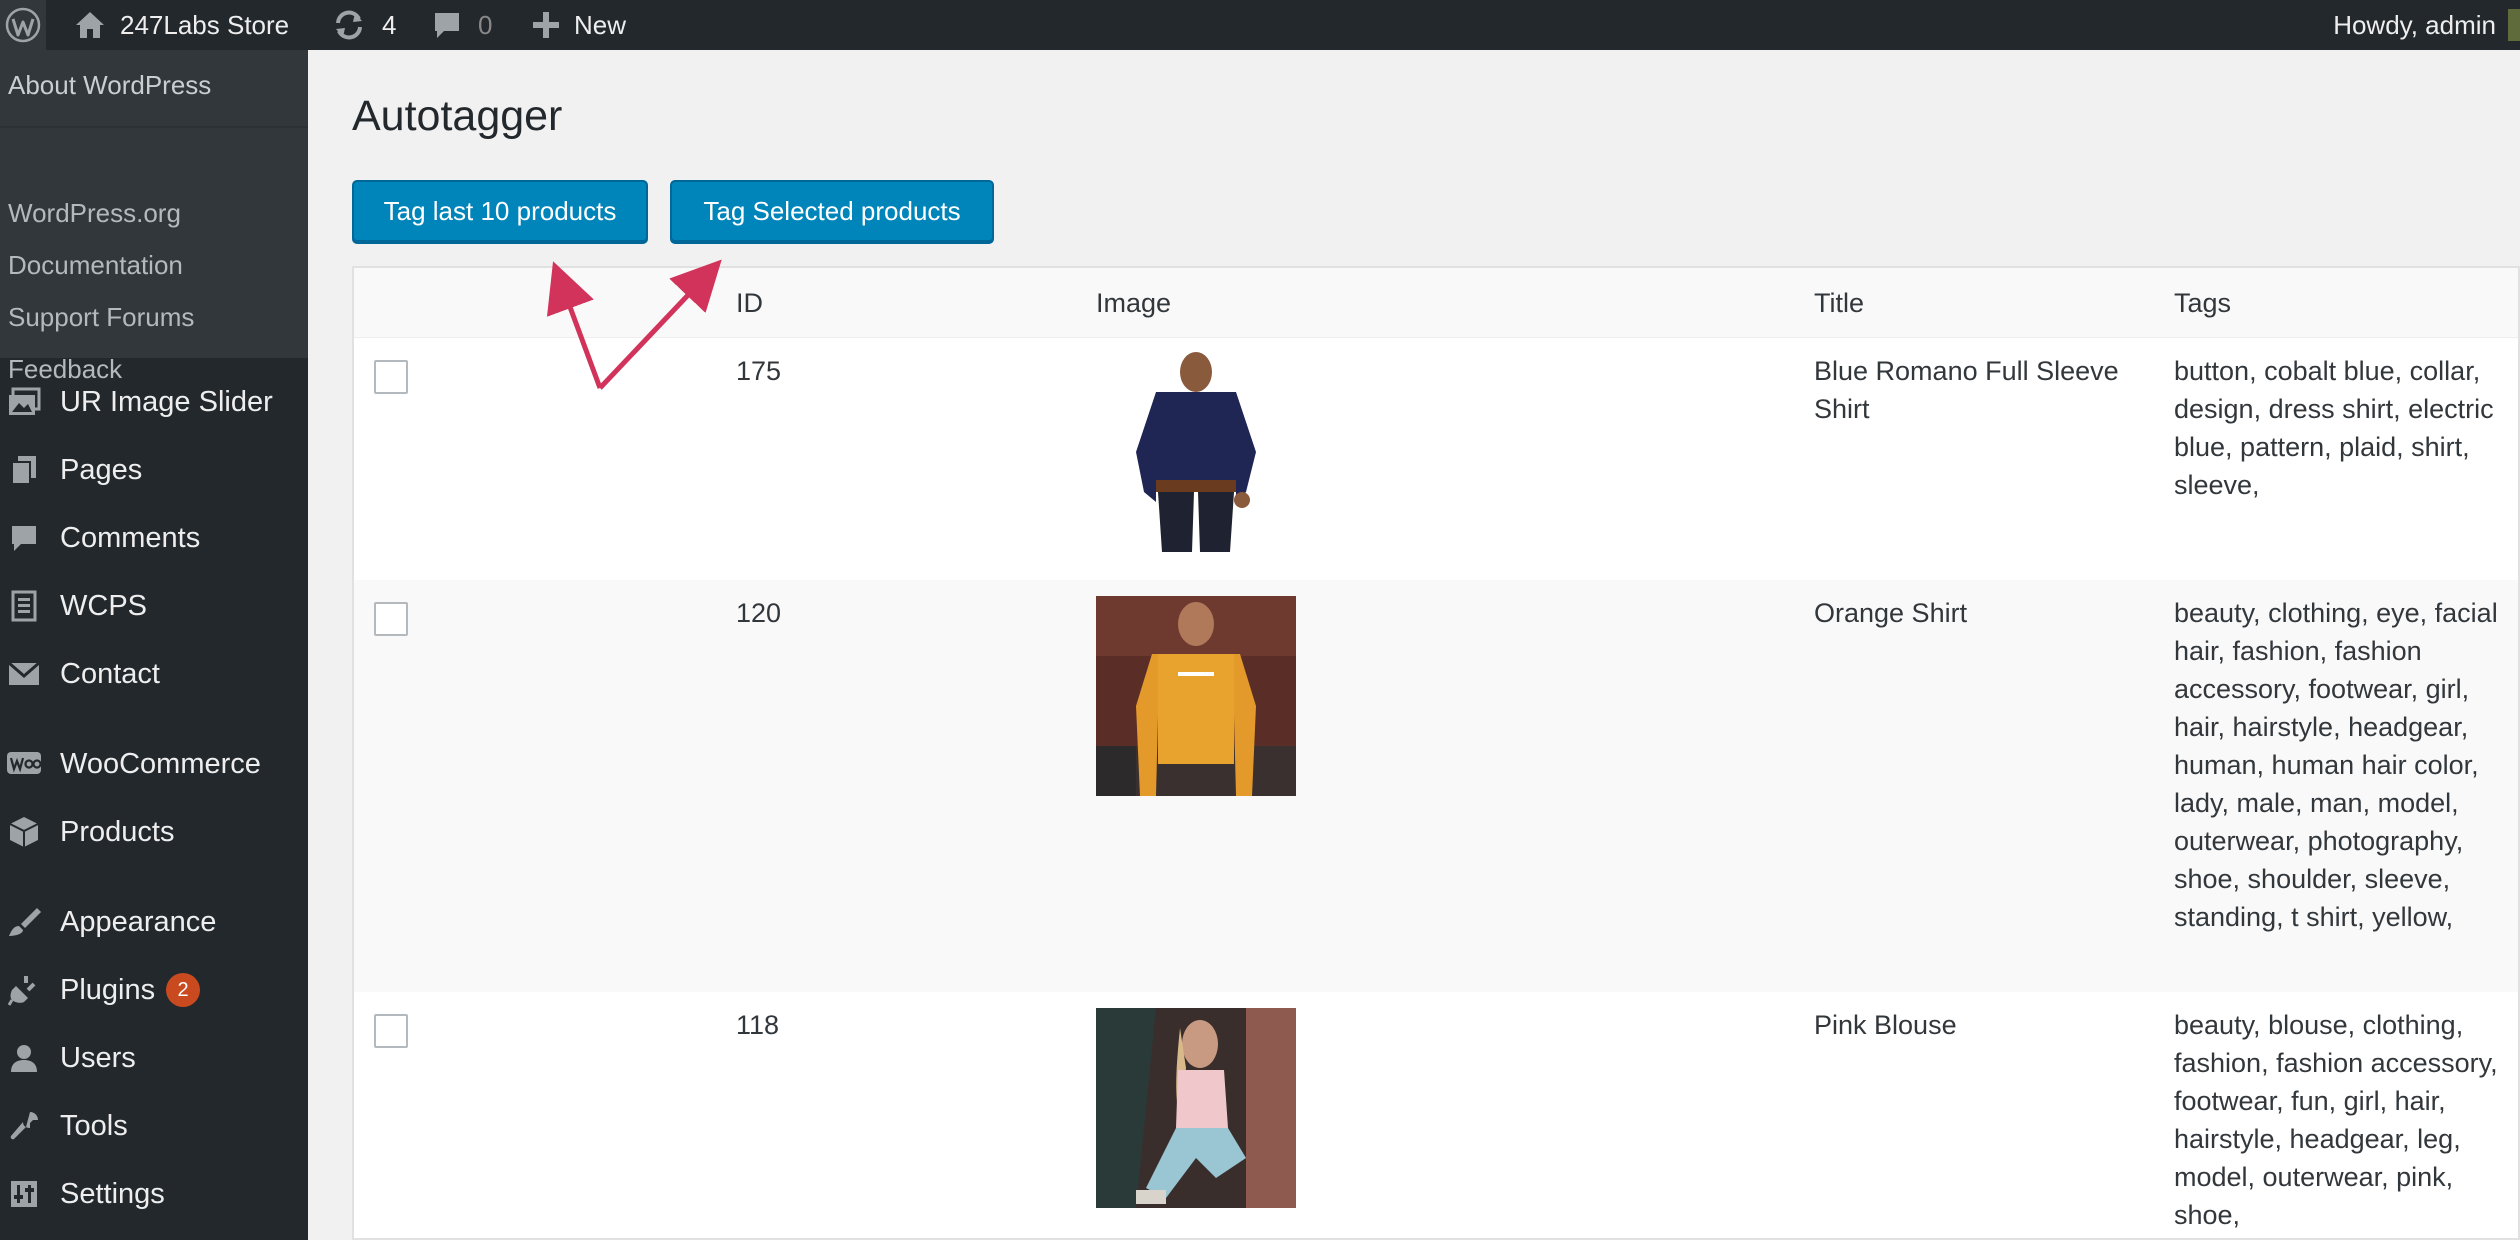 The image size is (2520, 1240). What do you see at coordinates (24, 922) in the screenshot?
I see `brush-icon` at bounding box center [24, 922].